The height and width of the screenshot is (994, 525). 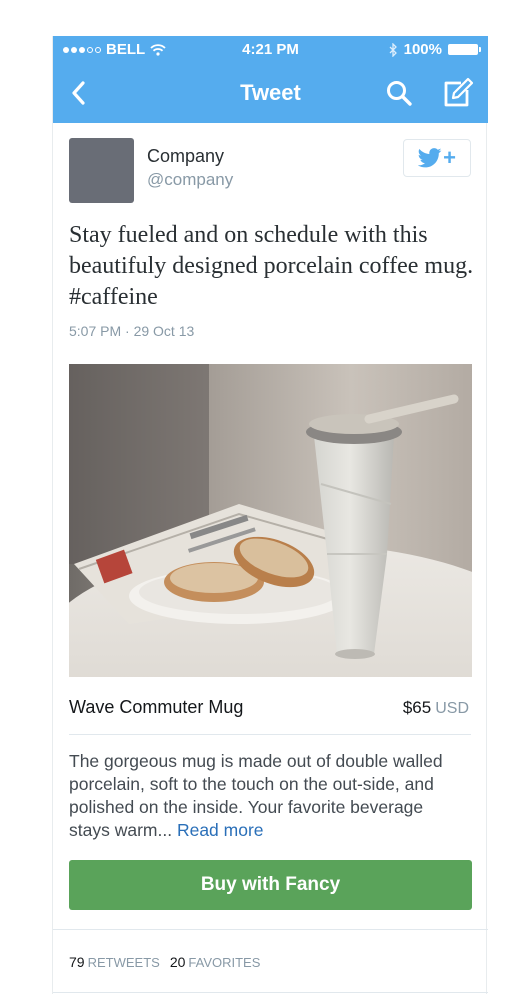 I want to click on author-handle: @company, so click(x=190, y=180).